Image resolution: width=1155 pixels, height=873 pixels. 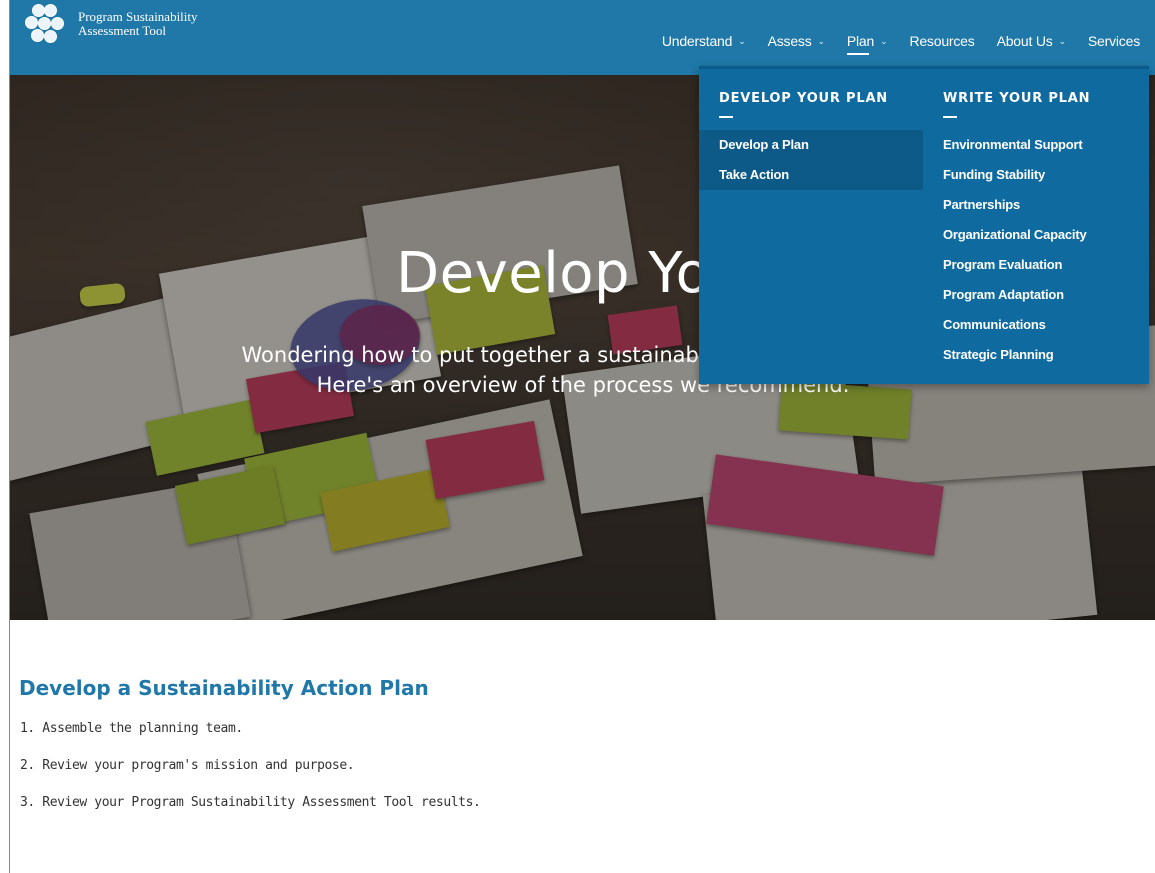 I want to click on nav-about-us: About Us ⌄, so click(x=1031, y=41).